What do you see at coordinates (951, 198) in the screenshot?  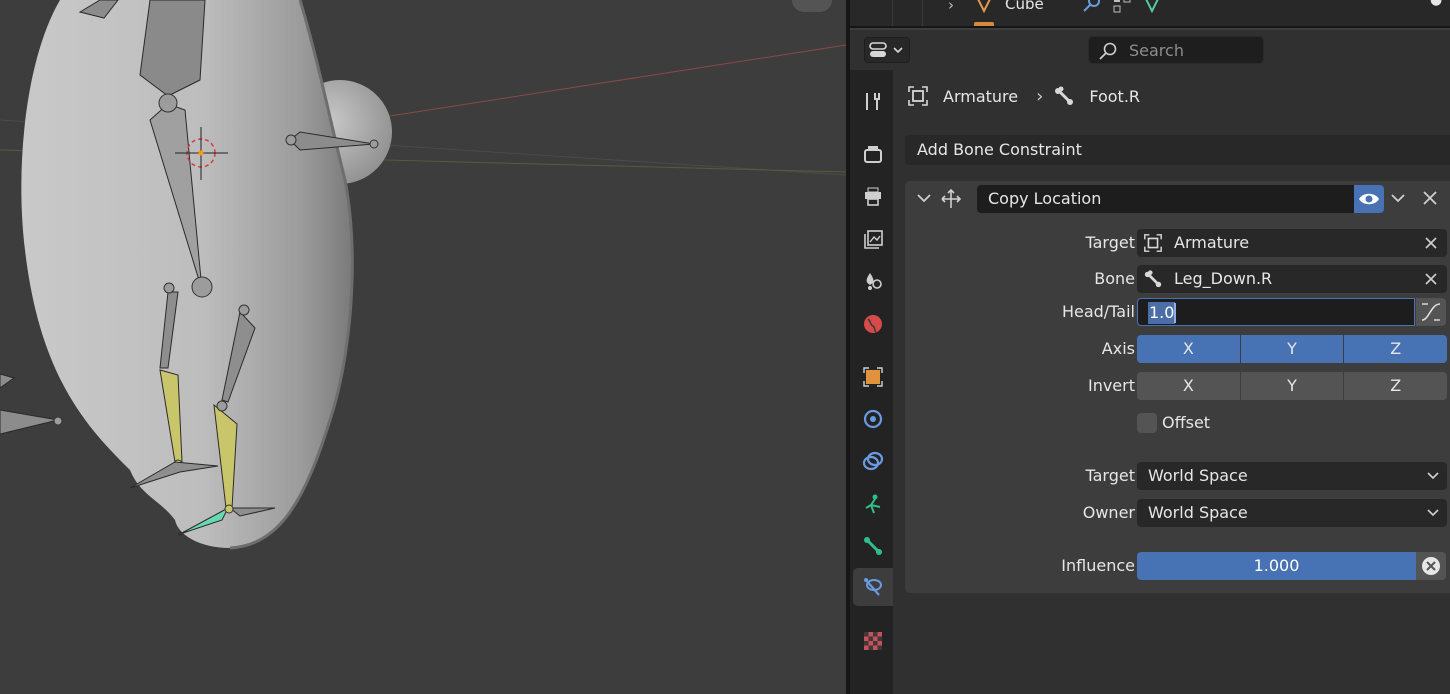 I see `copy-location-icon` at bounding box center [951, 198].